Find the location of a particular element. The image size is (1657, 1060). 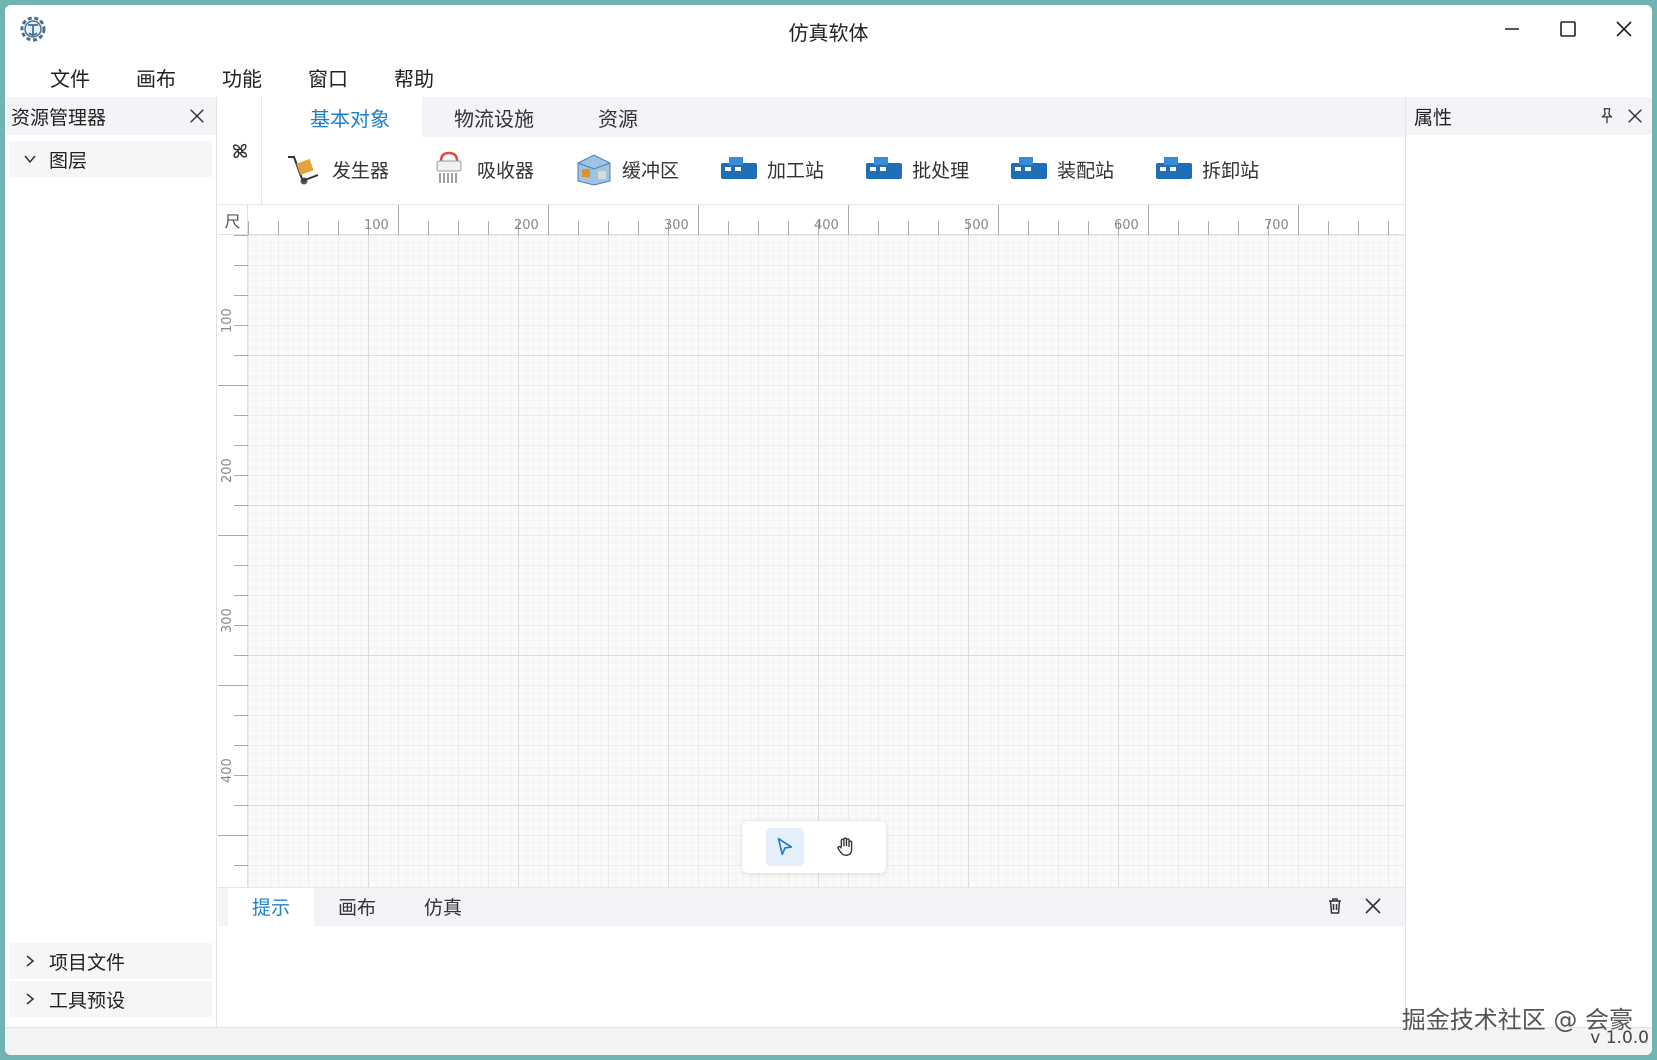

object-label: 拆卸站 is located at coordinates (1231, 170).